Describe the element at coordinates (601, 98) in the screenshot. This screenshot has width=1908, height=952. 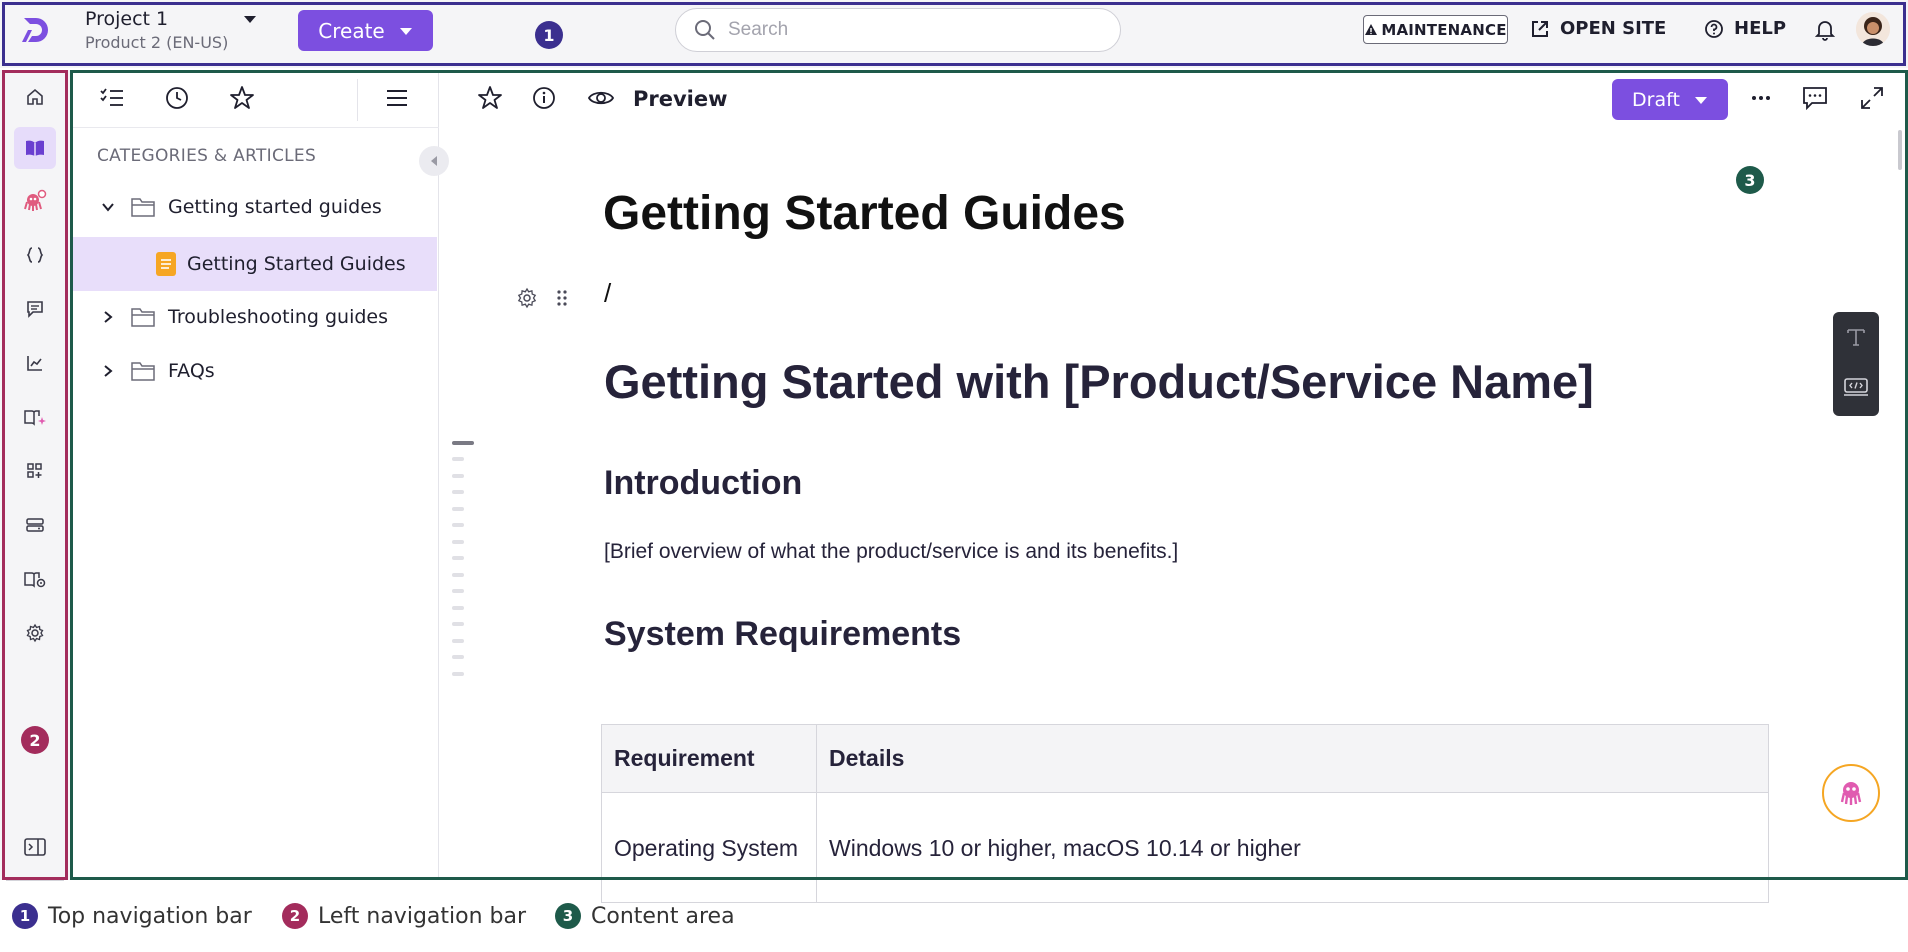
I see `eye-icon` at that location.